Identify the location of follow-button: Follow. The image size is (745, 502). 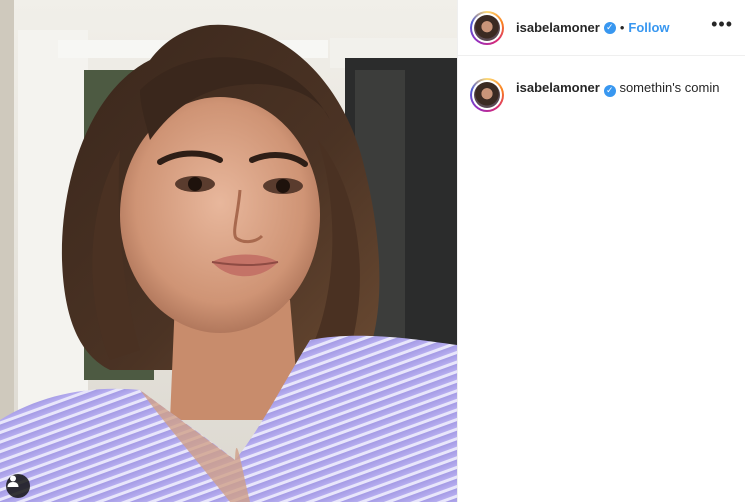
(648, 27).